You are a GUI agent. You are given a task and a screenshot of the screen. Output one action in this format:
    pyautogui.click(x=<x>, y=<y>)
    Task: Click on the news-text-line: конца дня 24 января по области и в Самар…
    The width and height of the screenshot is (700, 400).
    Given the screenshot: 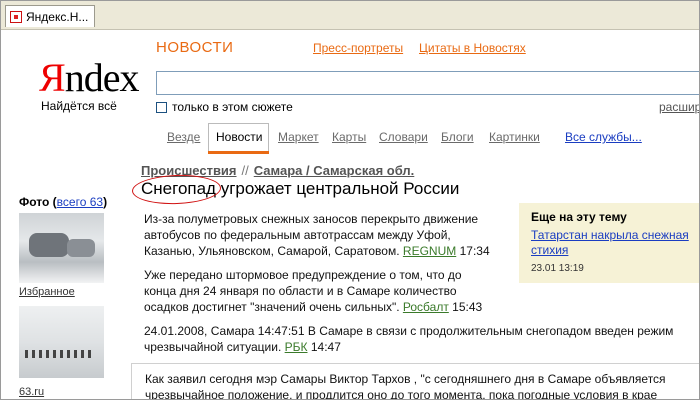 What is the action you would take?
    pyautogui.click(x=300, y=291)
    